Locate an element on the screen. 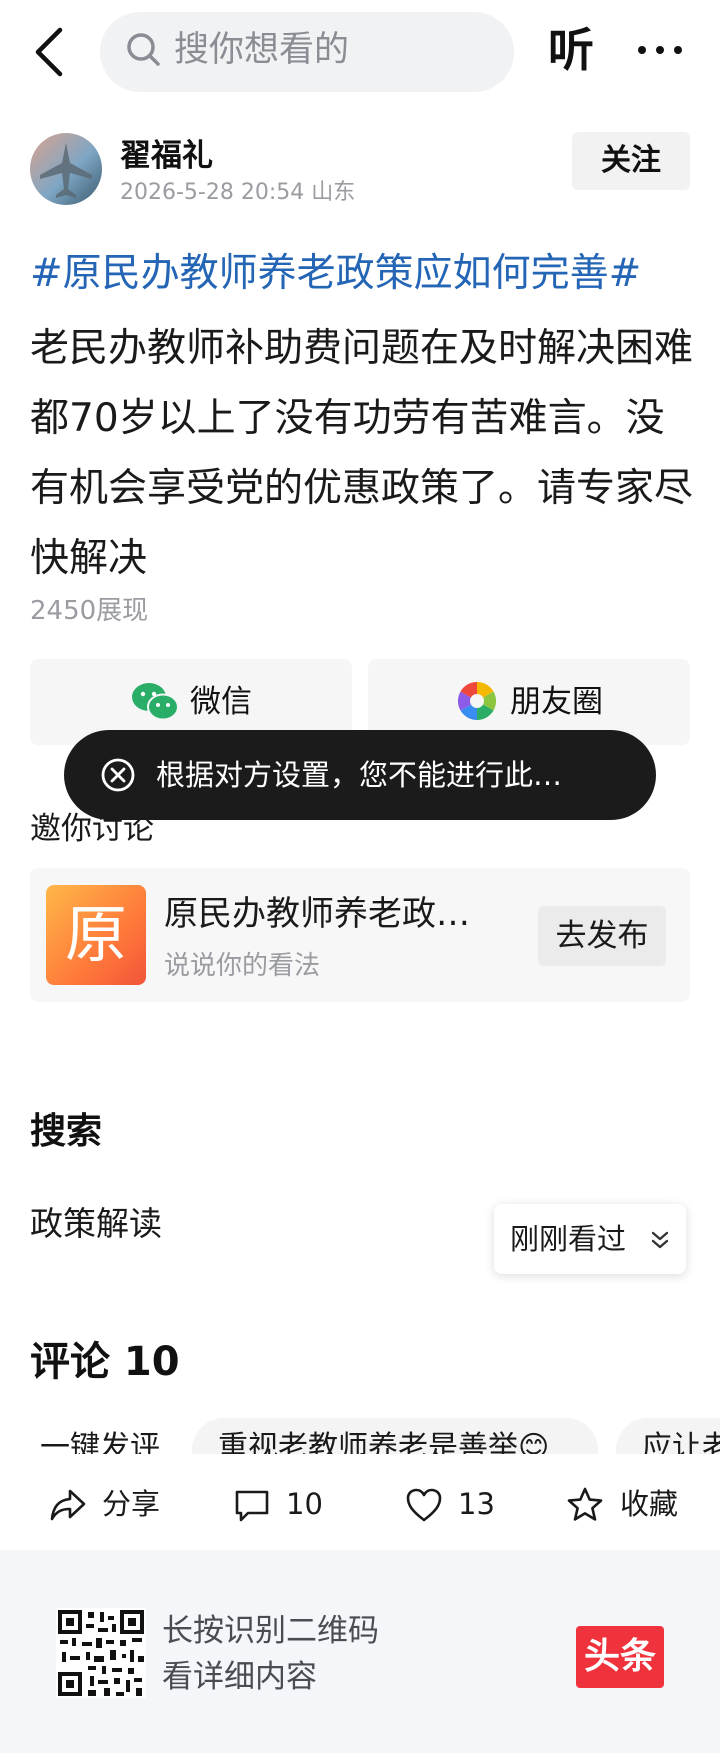 This screenshot has height=1753, width=720. recently-viewed-label: 刚刚看过 is located at coordinates (568, 1239).